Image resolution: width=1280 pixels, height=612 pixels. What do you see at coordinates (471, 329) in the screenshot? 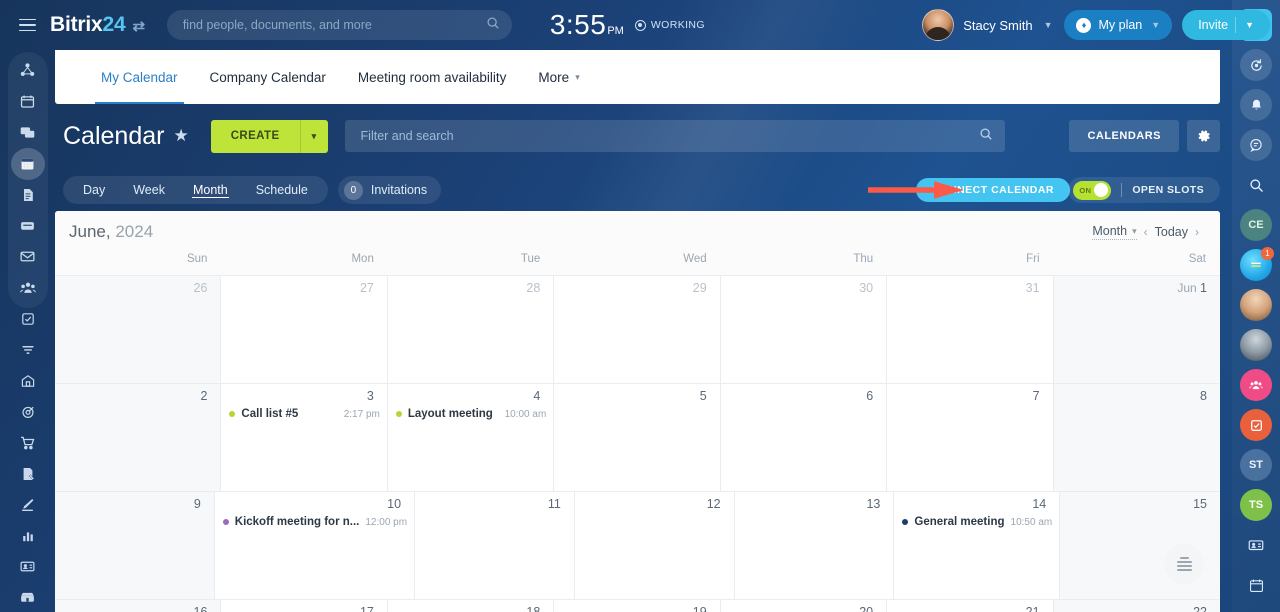
I see `calendar-day-cell: 28` at bounding box center [471, 329].